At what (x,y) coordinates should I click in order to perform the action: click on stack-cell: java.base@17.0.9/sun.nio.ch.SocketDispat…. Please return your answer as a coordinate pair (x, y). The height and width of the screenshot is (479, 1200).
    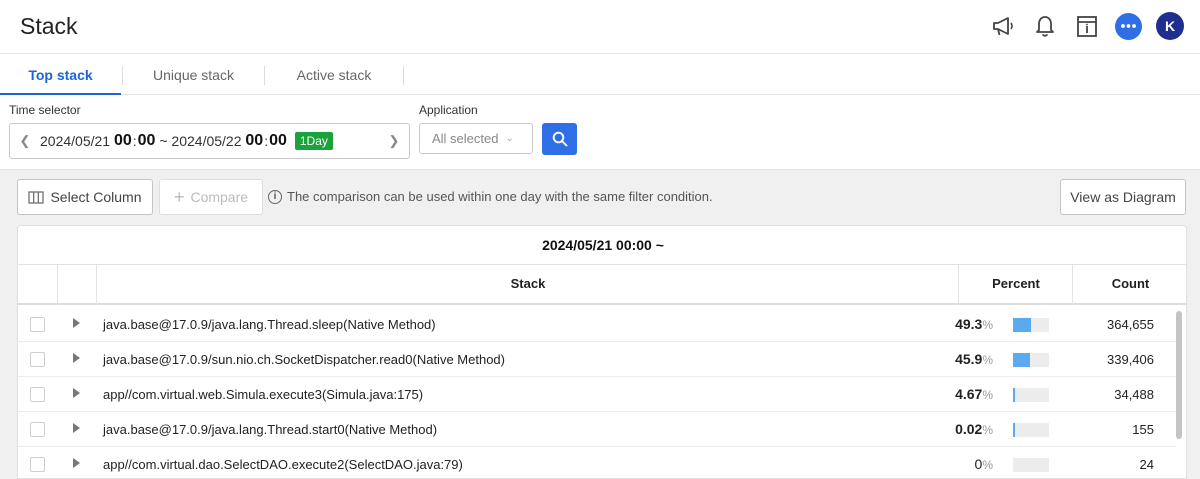
    Looking at the image, I should click on (304, 359).